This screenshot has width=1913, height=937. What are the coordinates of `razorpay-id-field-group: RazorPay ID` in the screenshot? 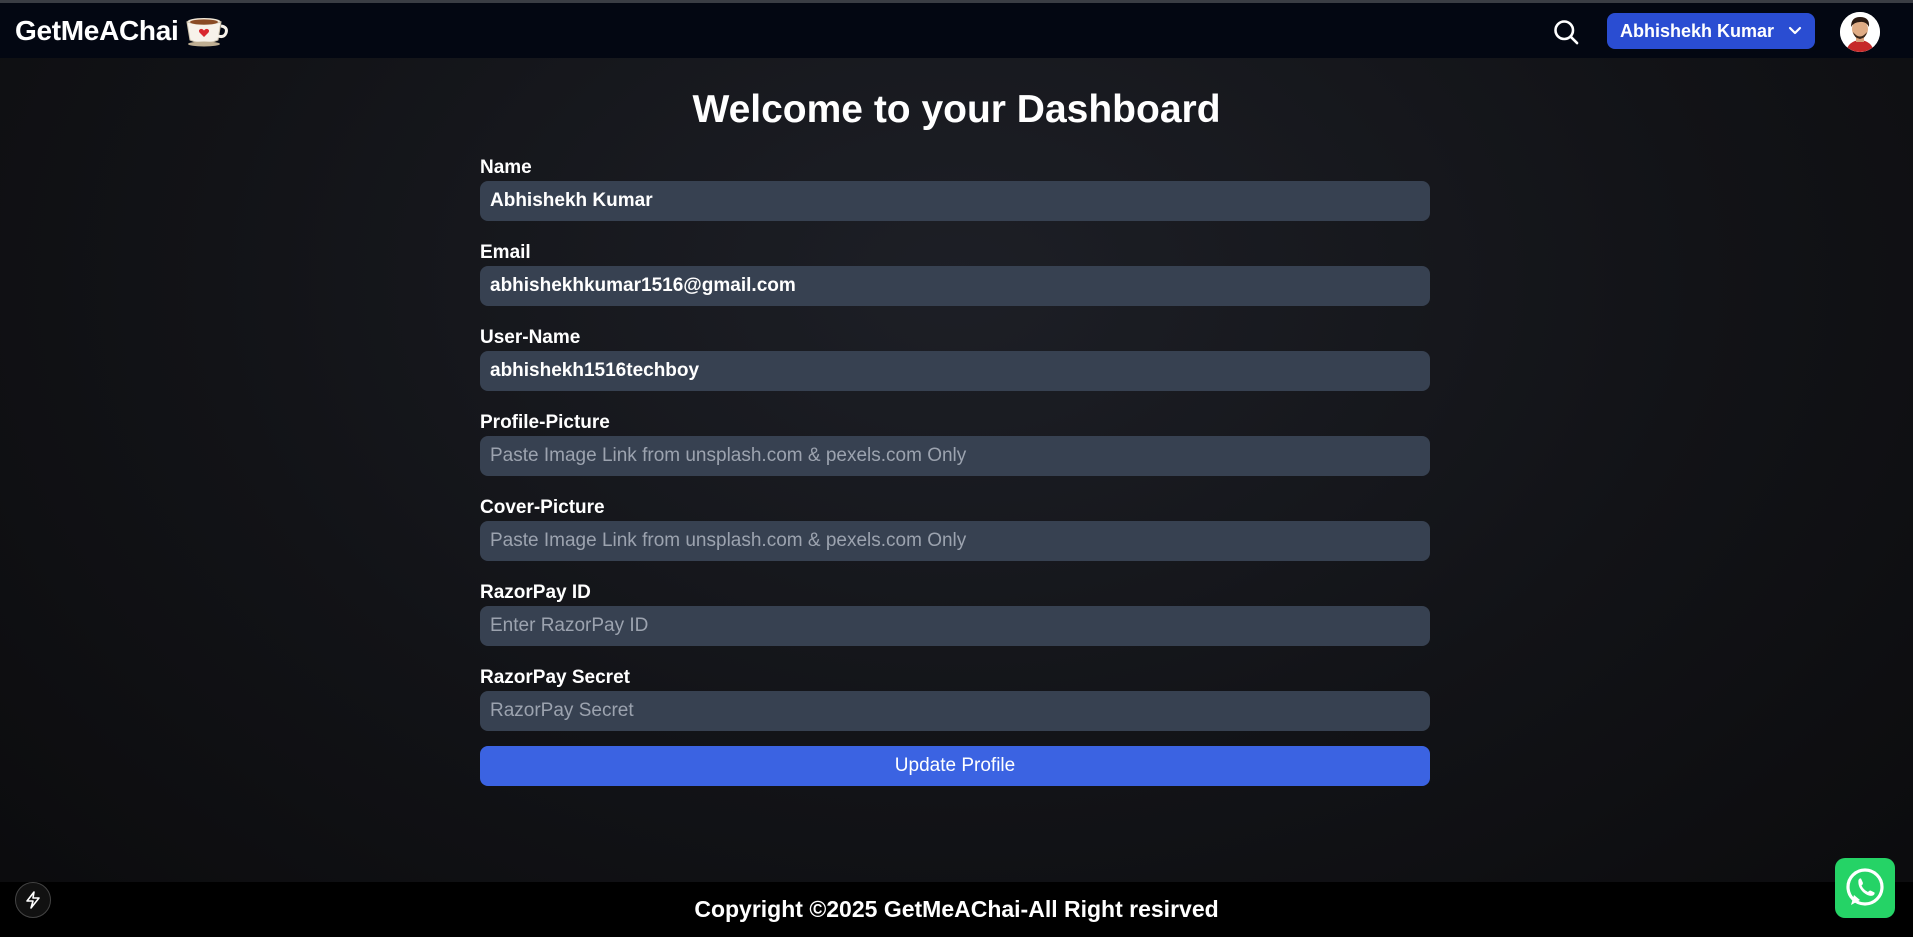 It's located at (955, 613).